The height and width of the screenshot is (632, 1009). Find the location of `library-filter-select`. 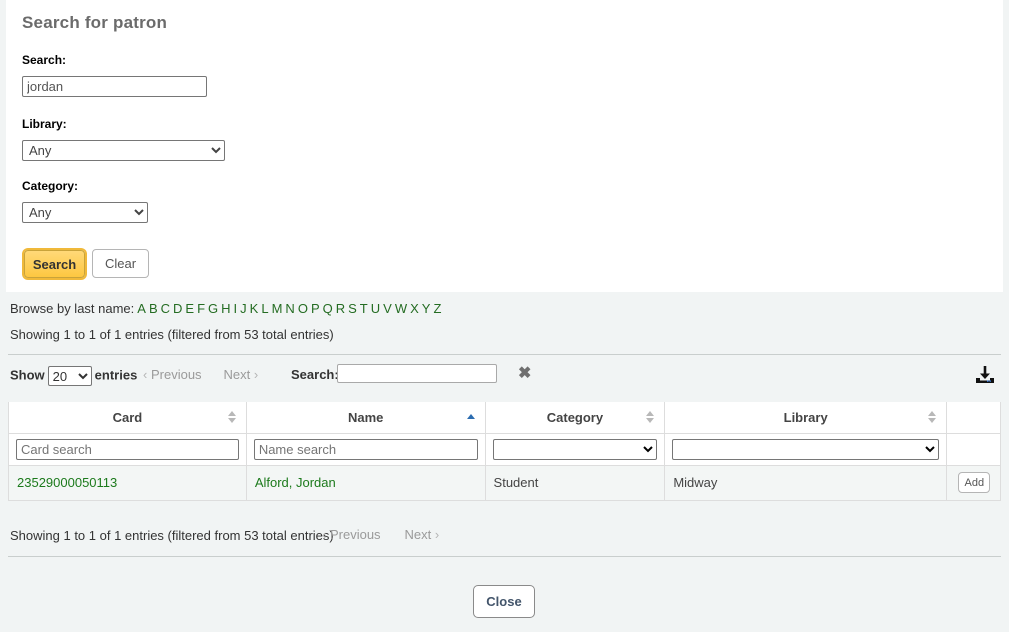

library-filter-select is located at coordinates (805, 449).